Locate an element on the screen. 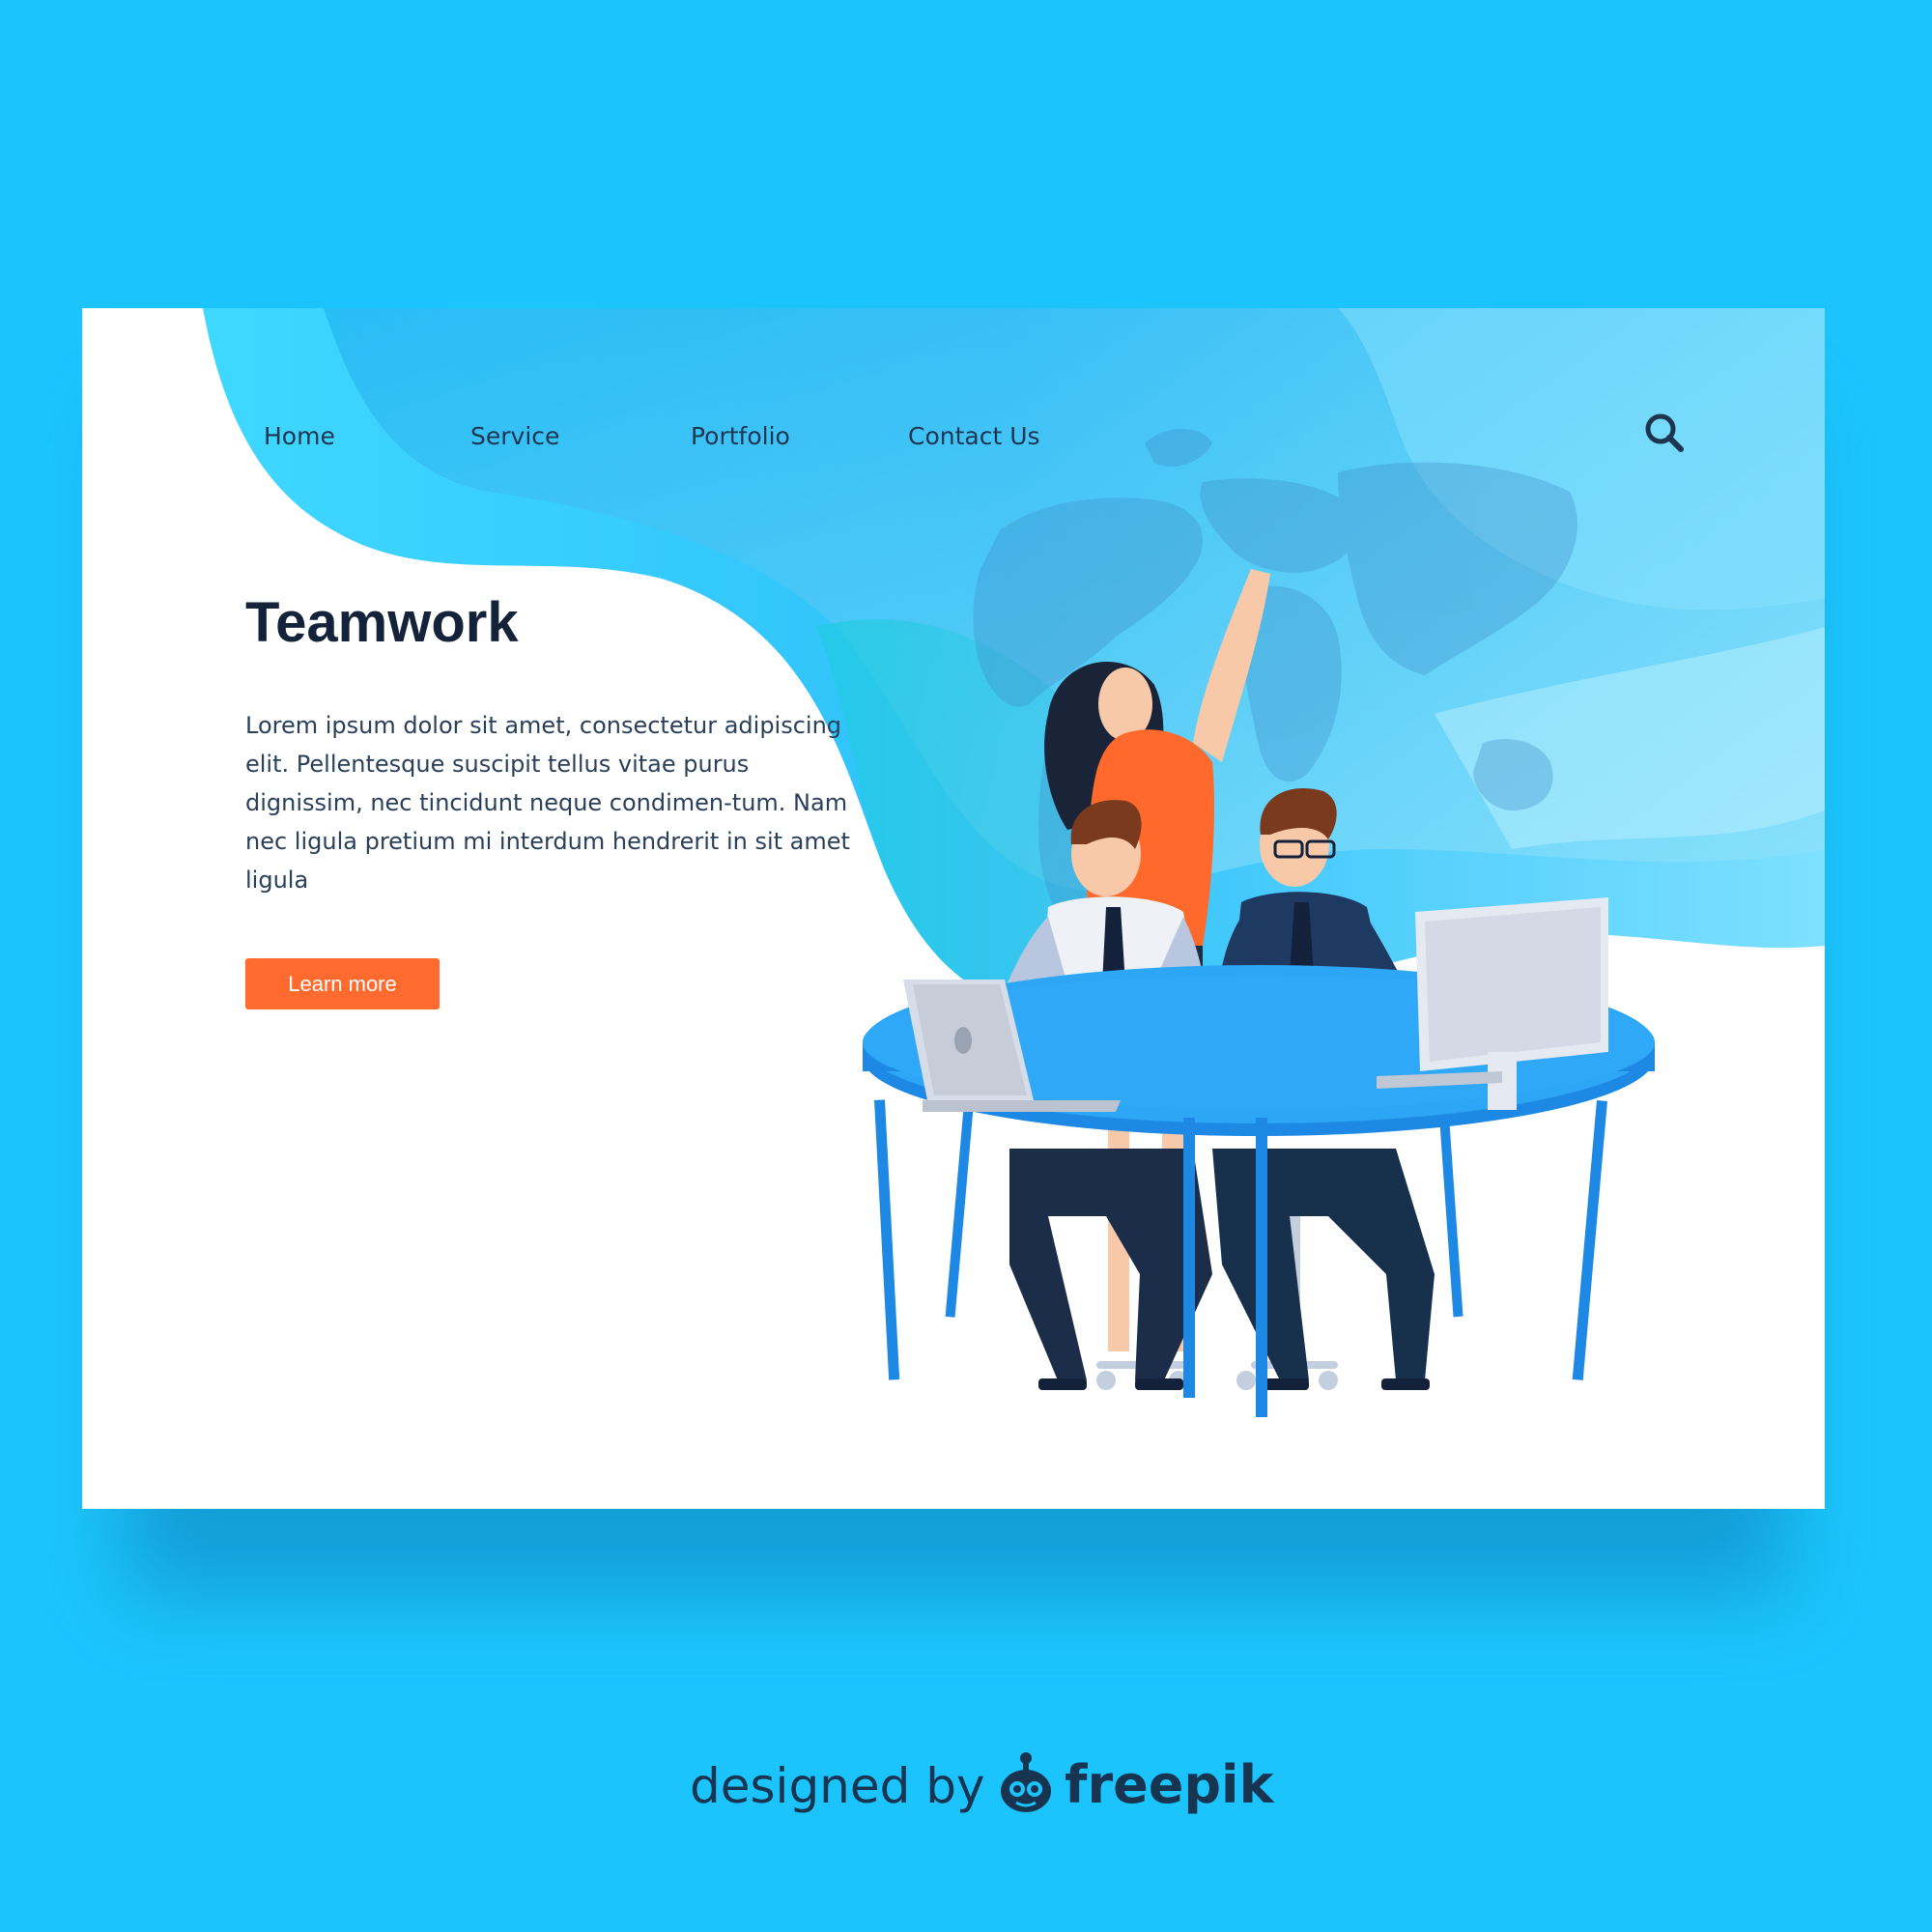 The image size is (1932, 1932). nav-item-portfolio: Portfolio is located at coordinates (740, 436).